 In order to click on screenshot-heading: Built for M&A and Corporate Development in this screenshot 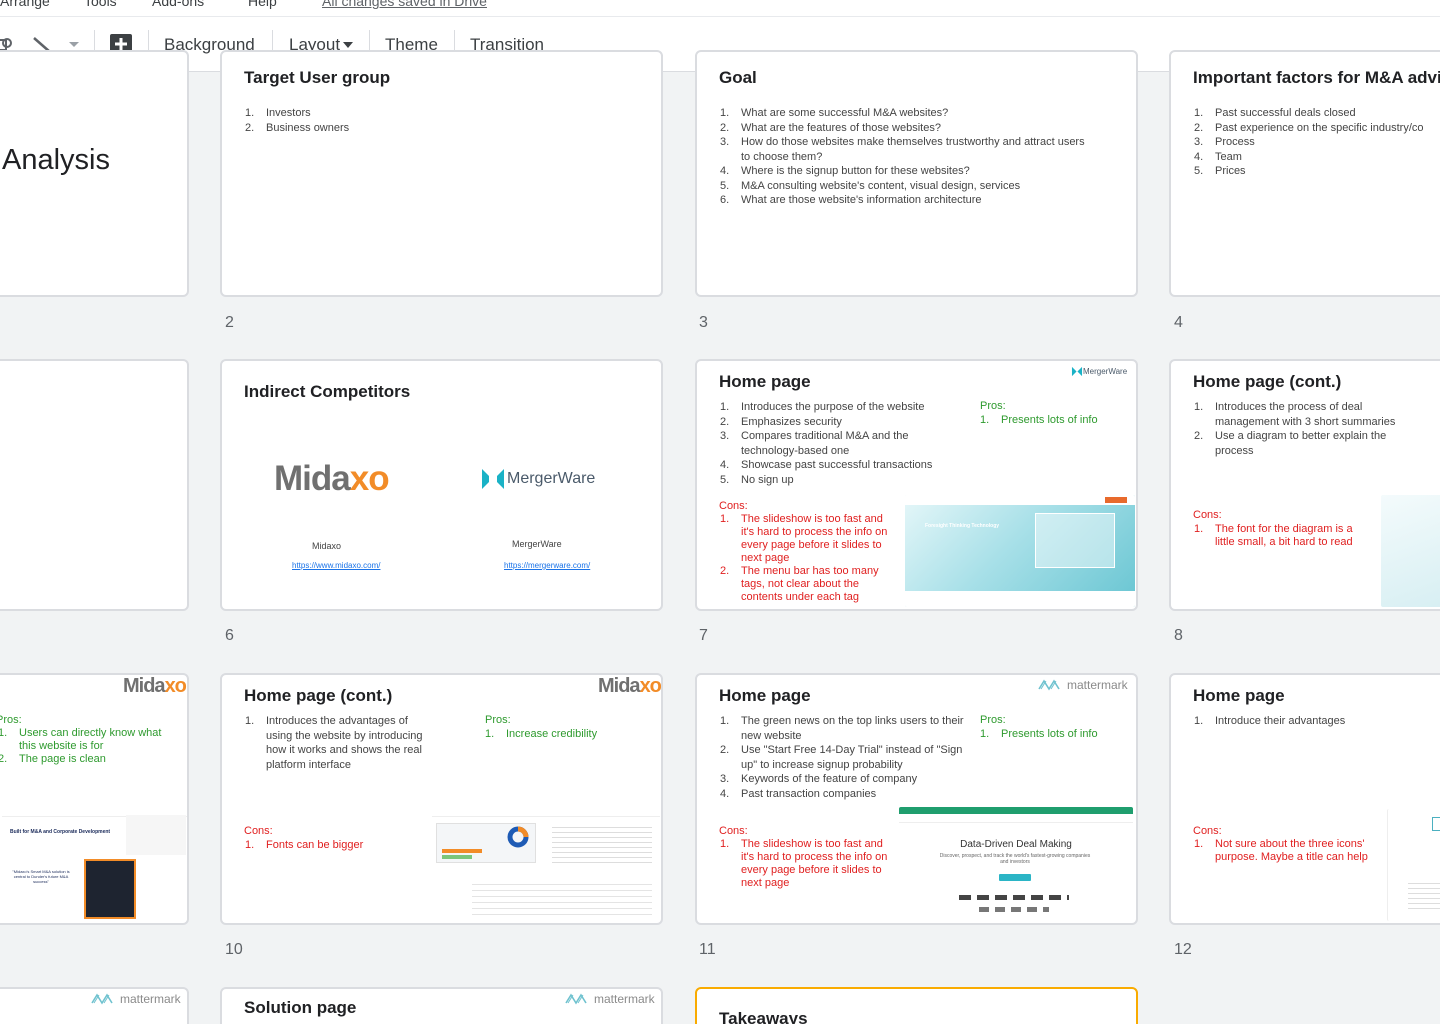, I will do `click(60, 832)`.